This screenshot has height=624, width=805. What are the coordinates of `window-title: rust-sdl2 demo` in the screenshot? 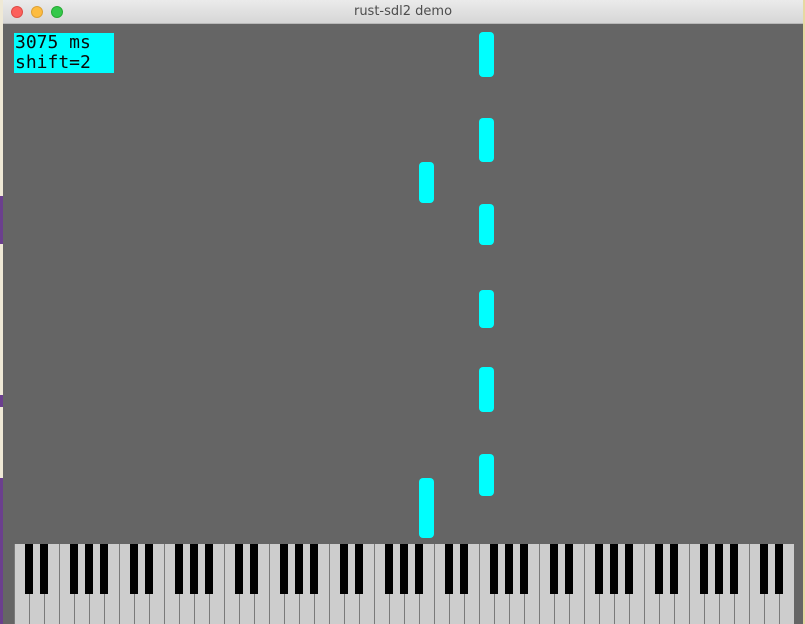 It's located at (403, 11).